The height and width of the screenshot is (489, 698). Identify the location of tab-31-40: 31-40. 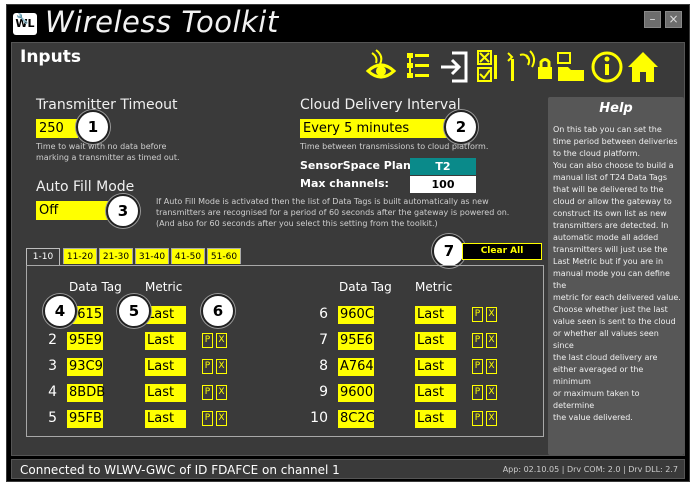
(152, 256).